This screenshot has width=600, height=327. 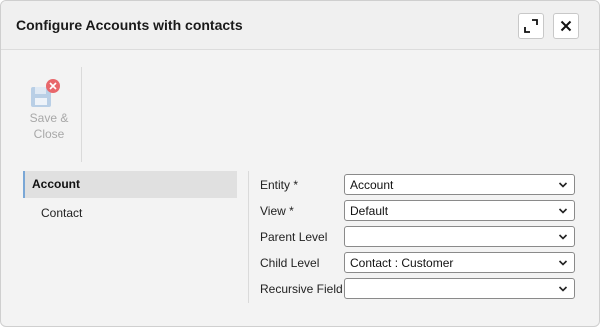 I want to click on dialog-title: Configure Accounts with contacts, so click(x=129, y=25).